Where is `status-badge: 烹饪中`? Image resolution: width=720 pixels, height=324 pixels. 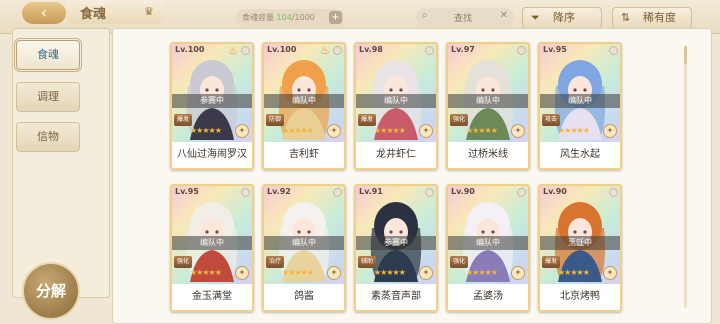 status-badge: 烹饪中 is located at coordinates (580, 243).